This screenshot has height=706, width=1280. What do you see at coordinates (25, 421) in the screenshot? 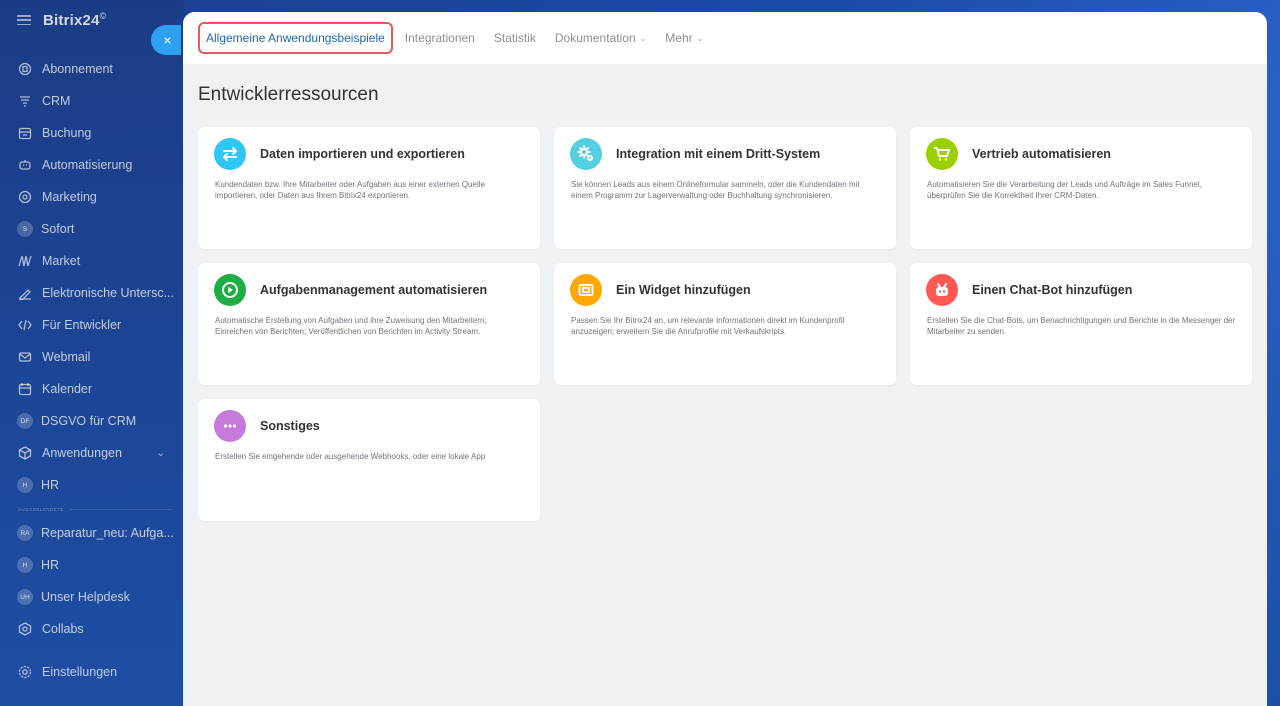
I see `avatar-badge: DF` at bounding box center [25, 421].